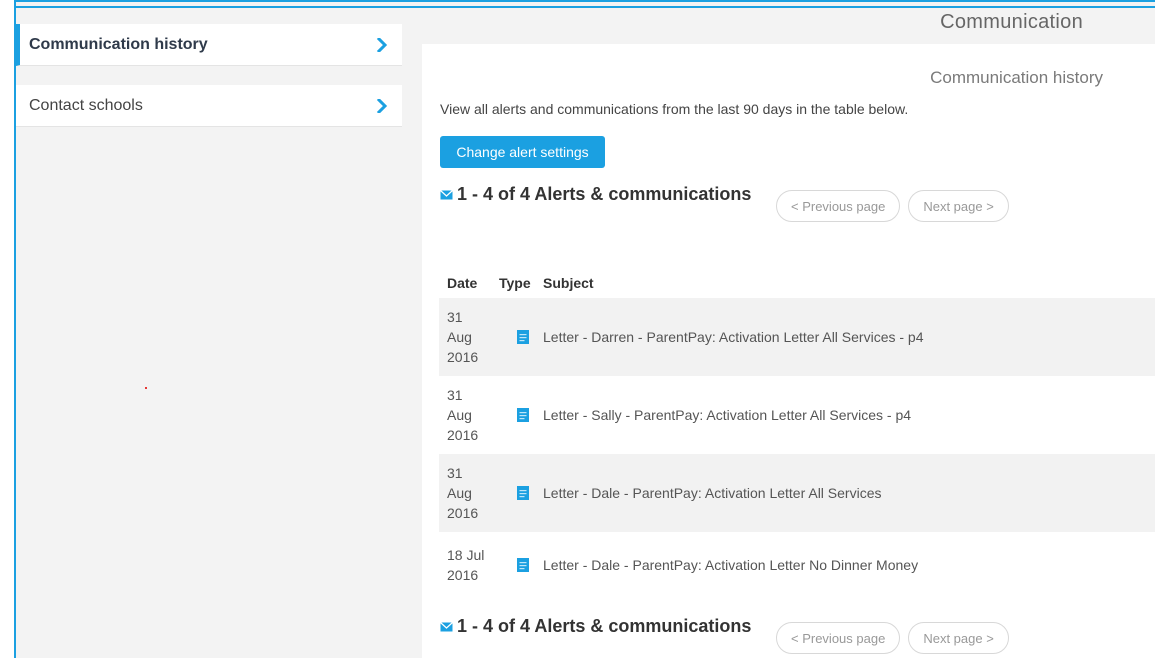 Image resolution: width=1155 pixels, height=658 pixels. What do you see at coordinates (845, 283) in the screenshot?
I see `column-header-subject: Subject` at bounding box center [845, 283].